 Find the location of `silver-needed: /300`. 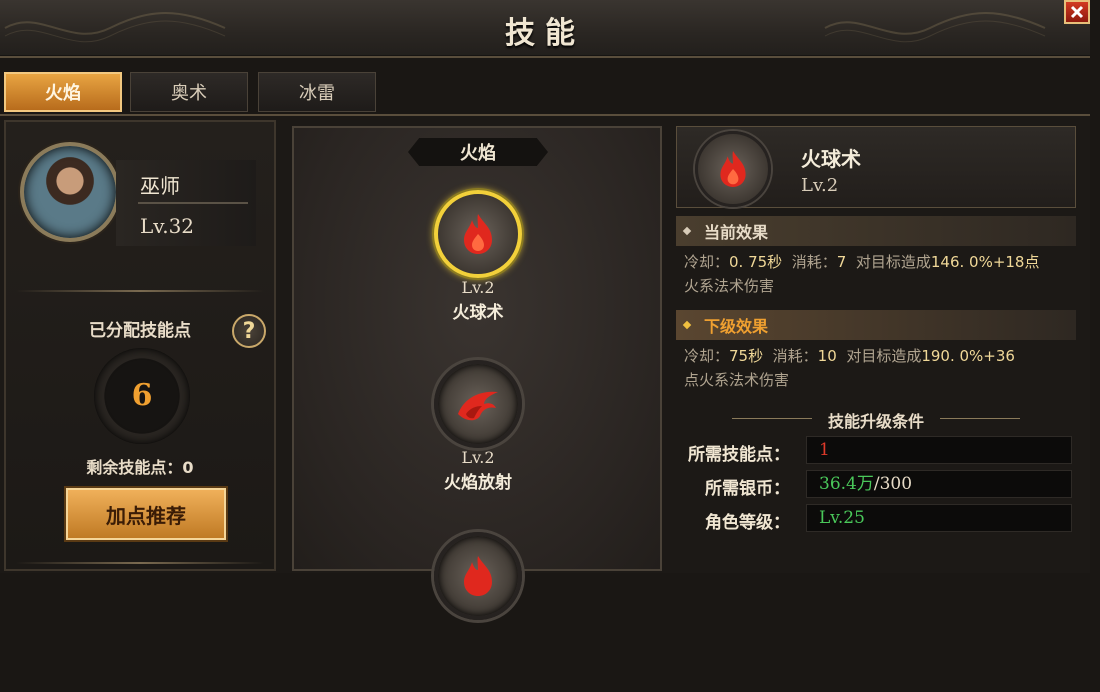

silver-needed: /300 is located at coordinates (893, 484).